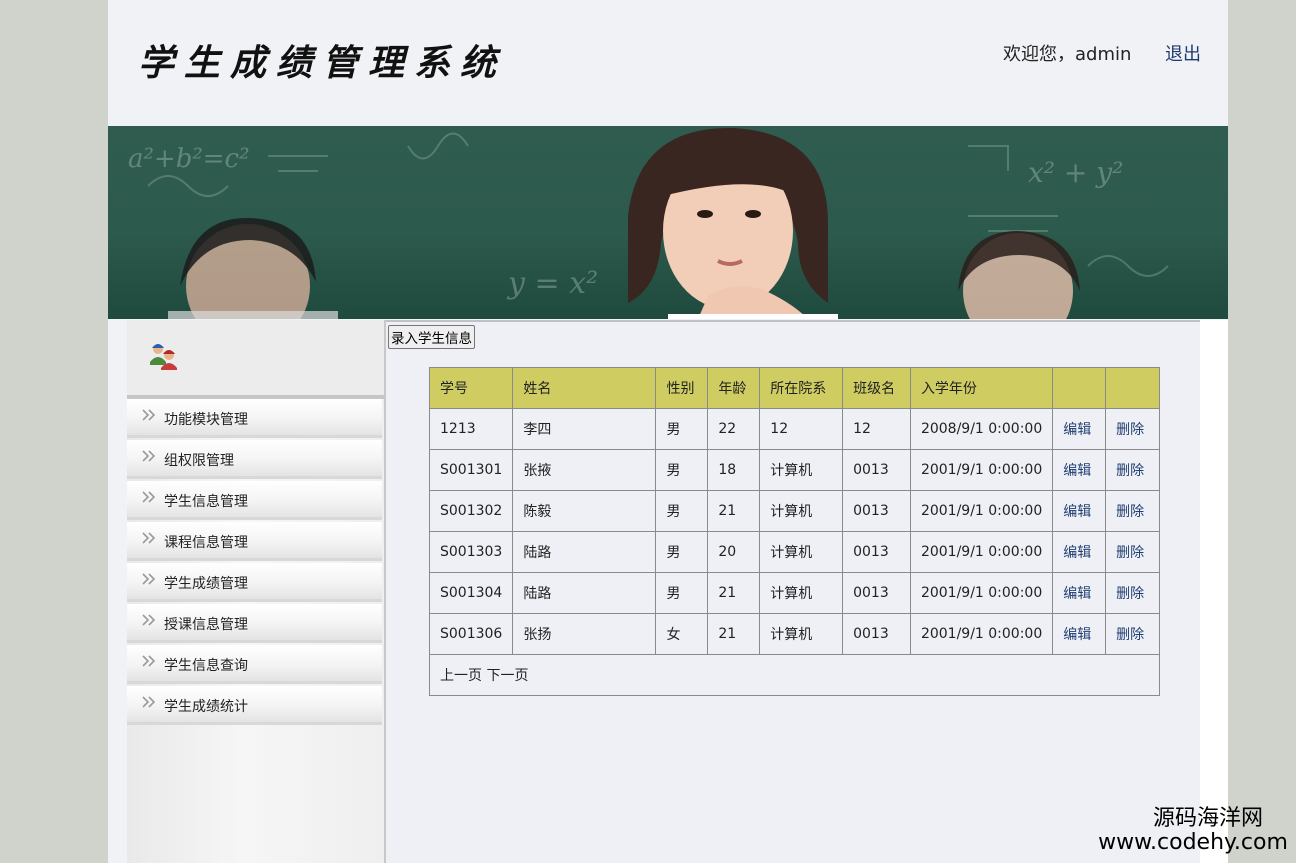 The height and width of the screenshot is (863, 1296). What do you see at coordinates (255, 359) in the screenshot?
I see `sidebar-header` at bounding box center [255, 359].